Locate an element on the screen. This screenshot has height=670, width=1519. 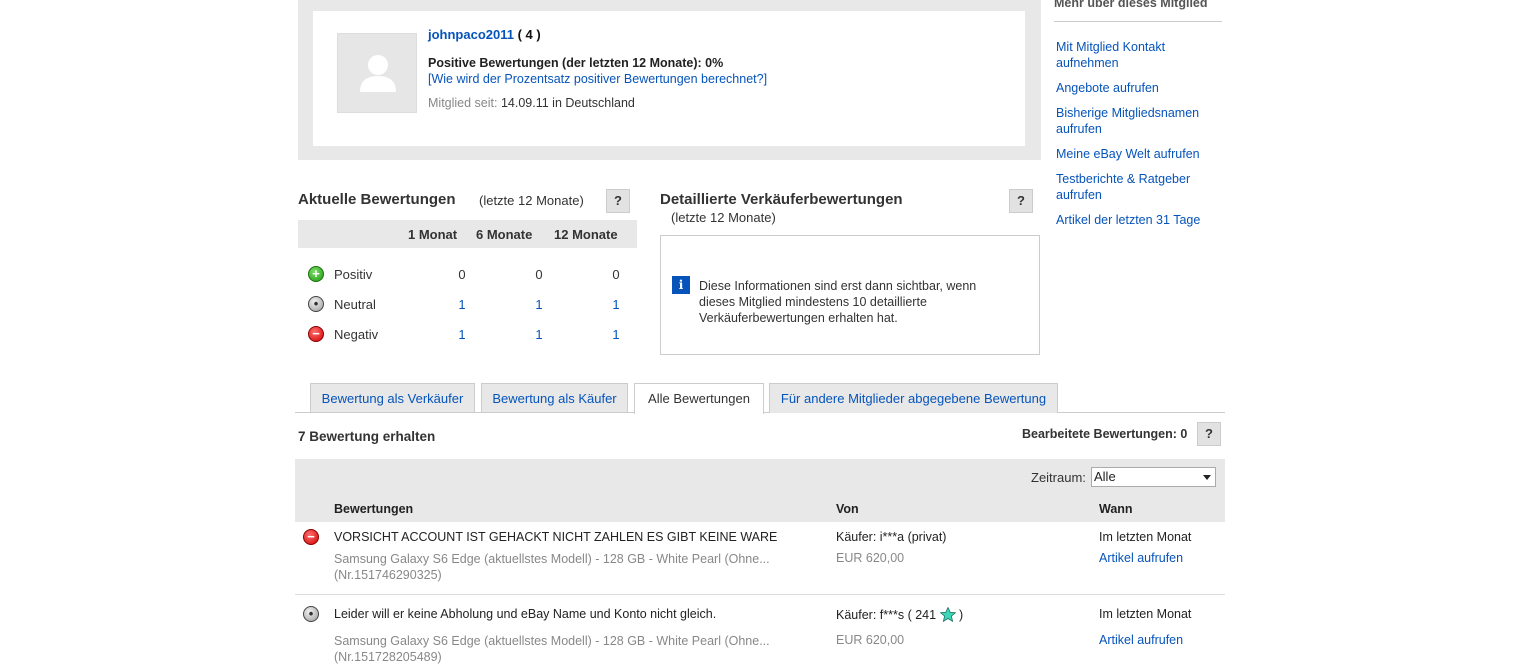
column-12-months: 12 Monate is located at coordinates (586, 234).